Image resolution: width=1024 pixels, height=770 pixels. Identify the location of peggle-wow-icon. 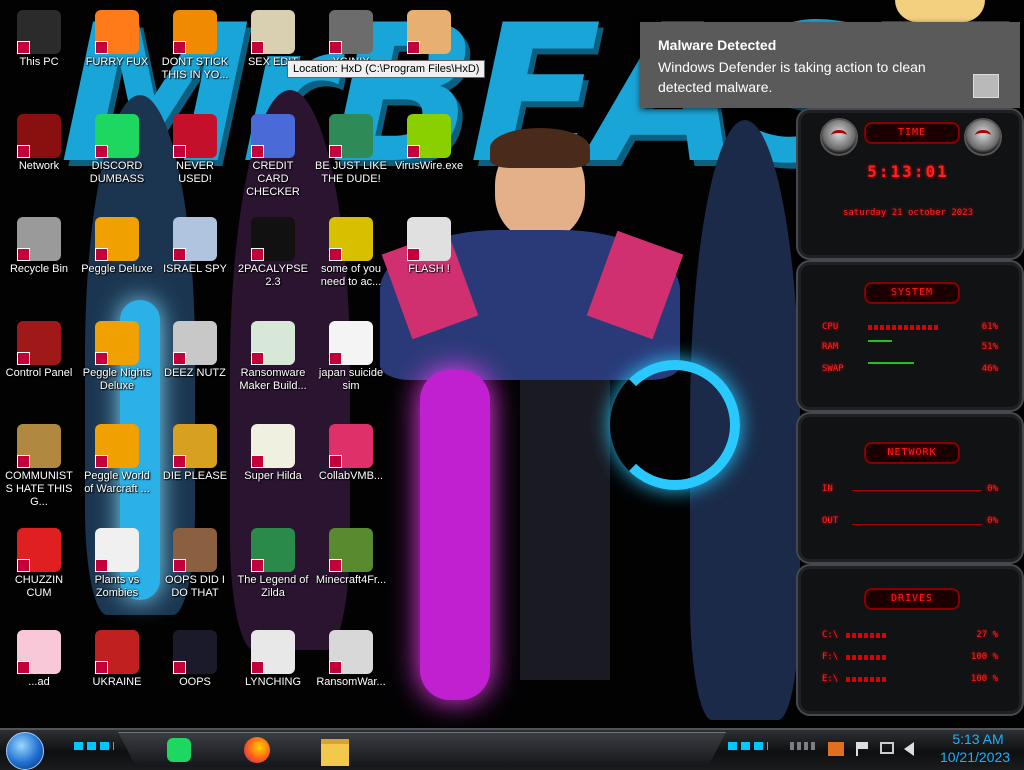
(117, 446).